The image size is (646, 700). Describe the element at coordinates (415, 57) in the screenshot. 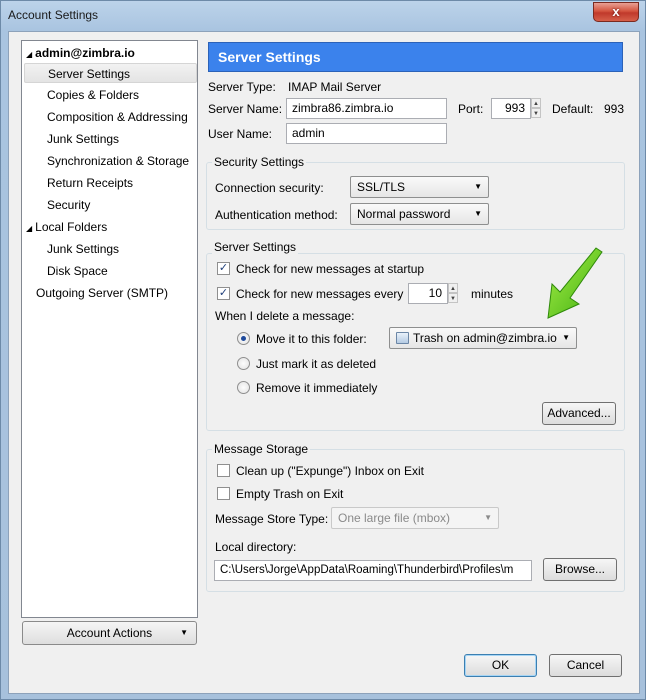

I see `page-title: Server Settings` at that location.